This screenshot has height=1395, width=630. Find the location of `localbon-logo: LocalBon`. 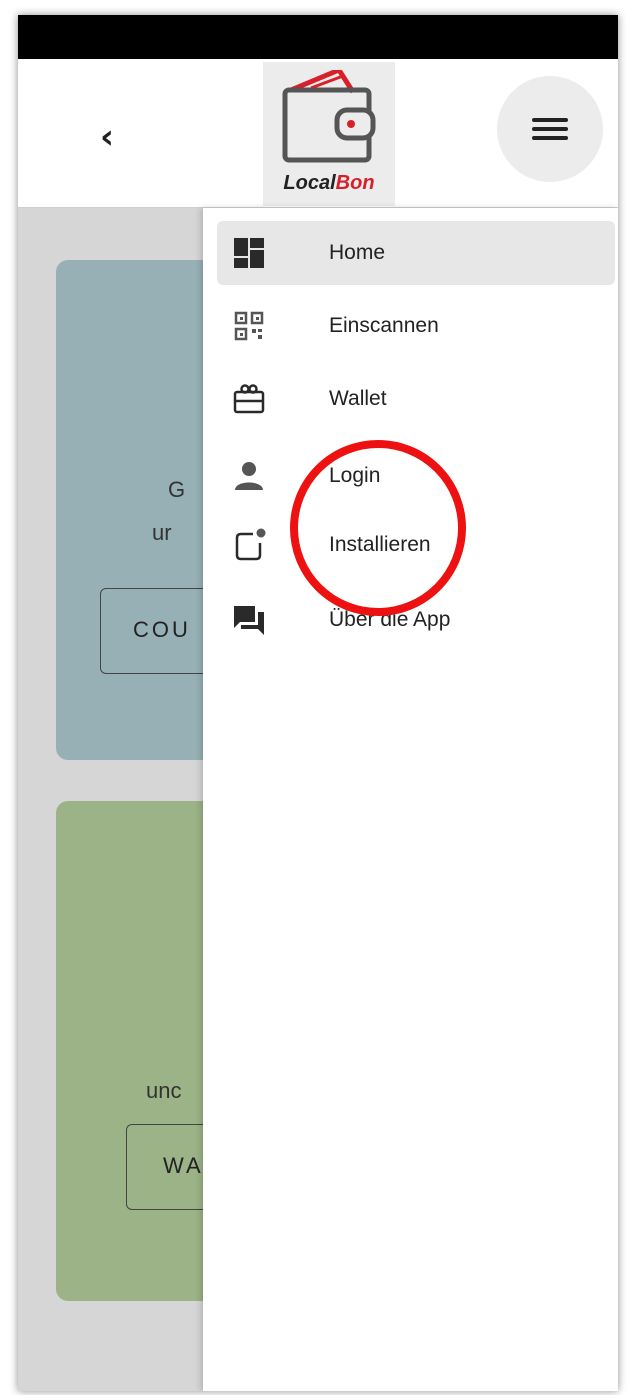

localbon-logo: LocalBon is located at coordinates (329, 134).